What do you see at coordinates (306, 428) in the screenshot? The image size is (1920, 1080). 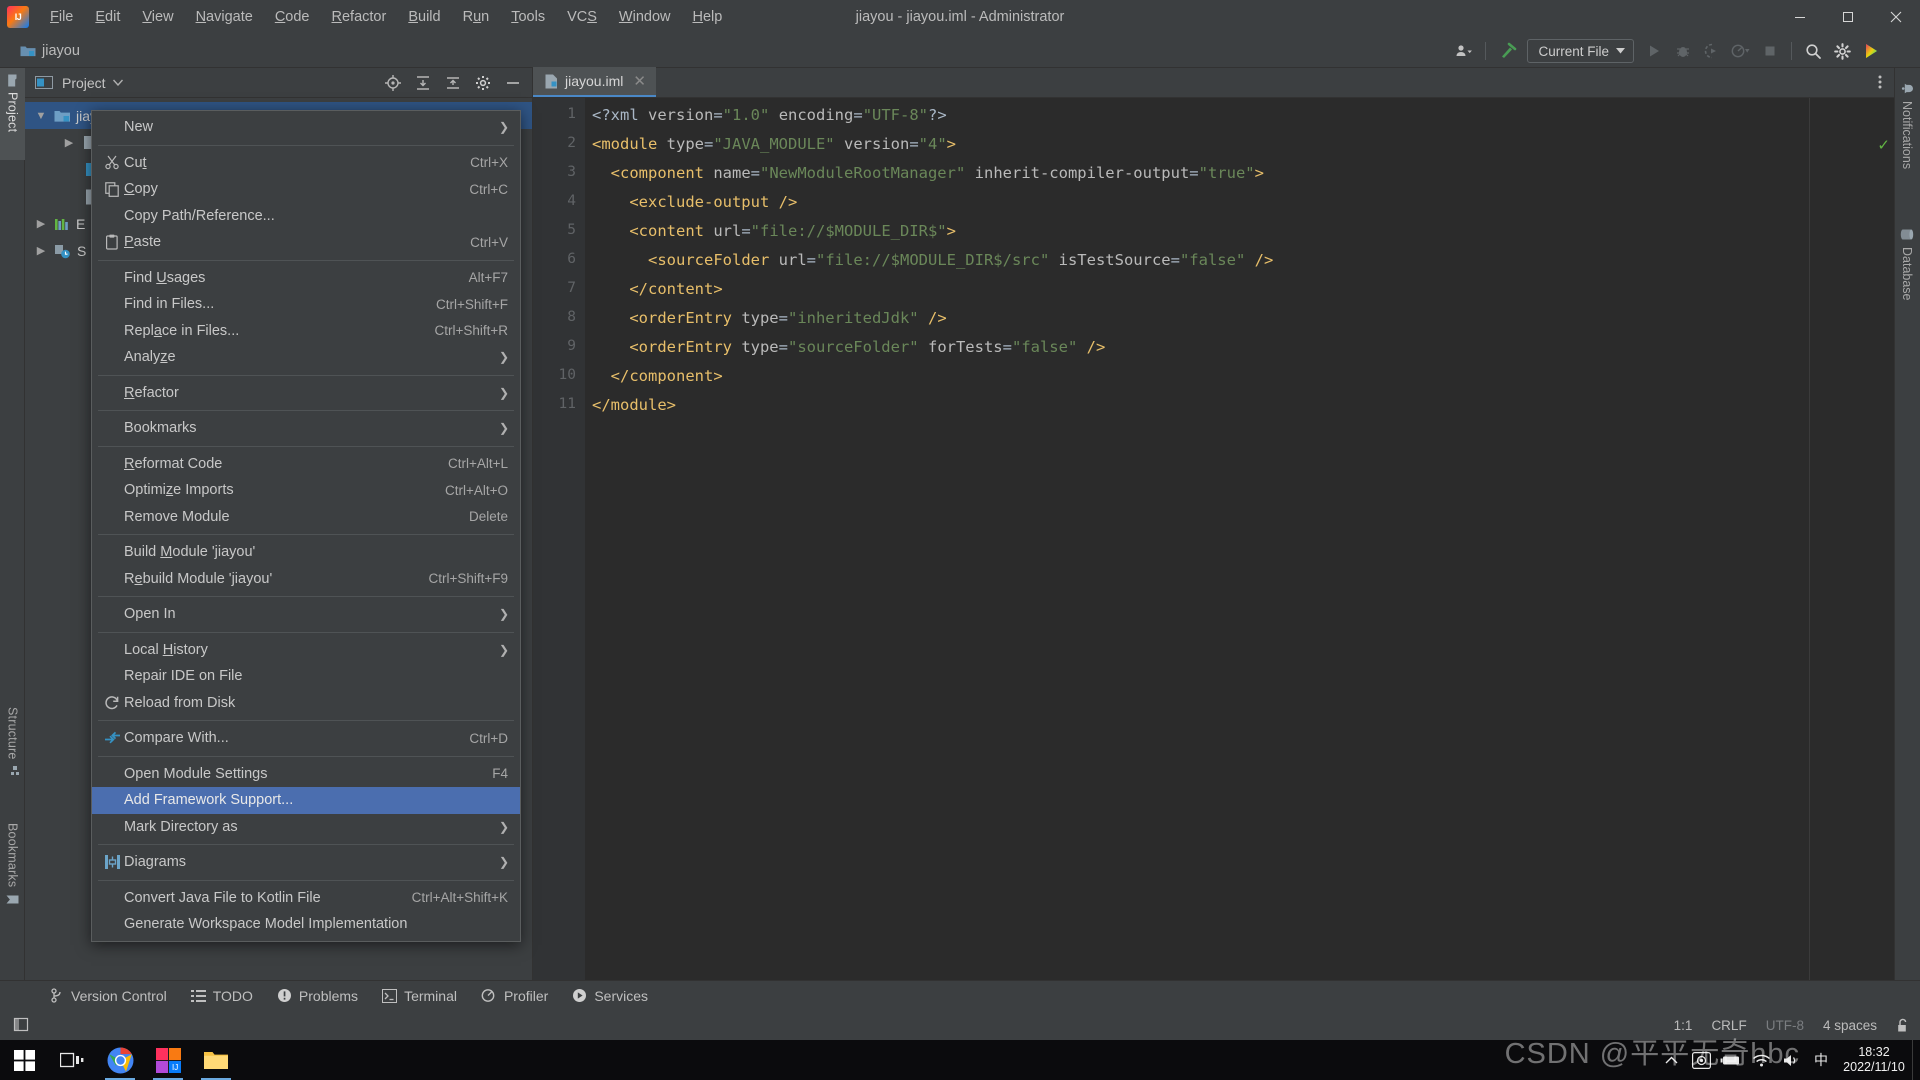 I see `menu-item-bookmarks: Bookmarks ❯` at bounding box center [306, 428].